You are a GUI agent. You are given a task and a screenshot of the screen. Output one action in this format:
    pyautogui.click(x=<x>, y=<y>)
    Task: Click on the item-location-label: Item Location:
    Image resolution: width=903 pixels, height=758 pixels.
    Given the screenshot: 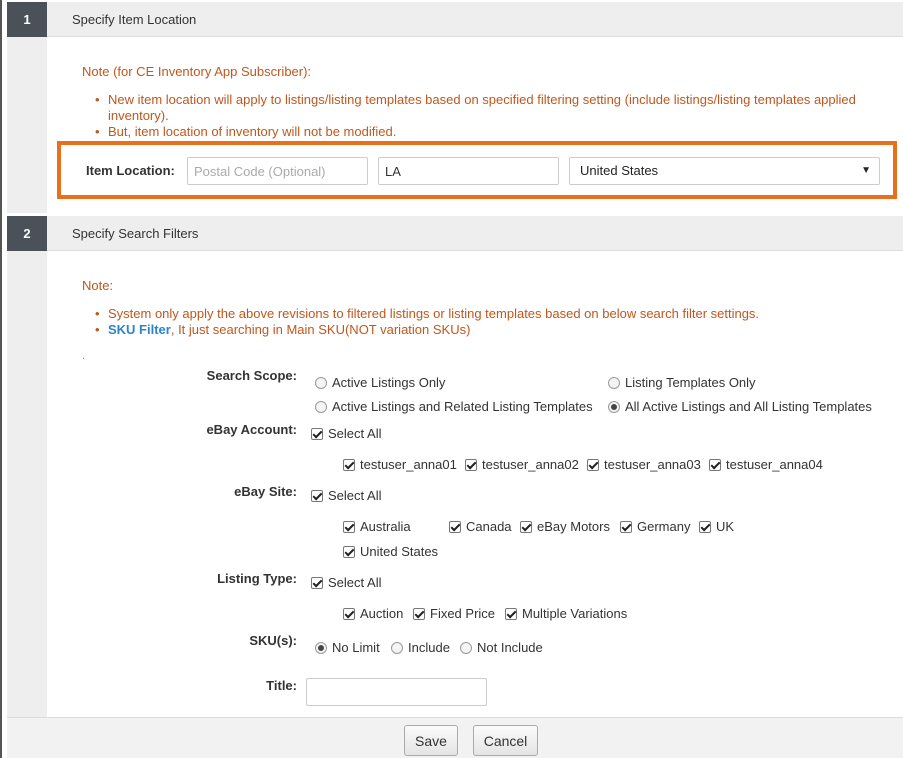 What is the action you would take?
    pyautogui.click(x=130, y=170)
    